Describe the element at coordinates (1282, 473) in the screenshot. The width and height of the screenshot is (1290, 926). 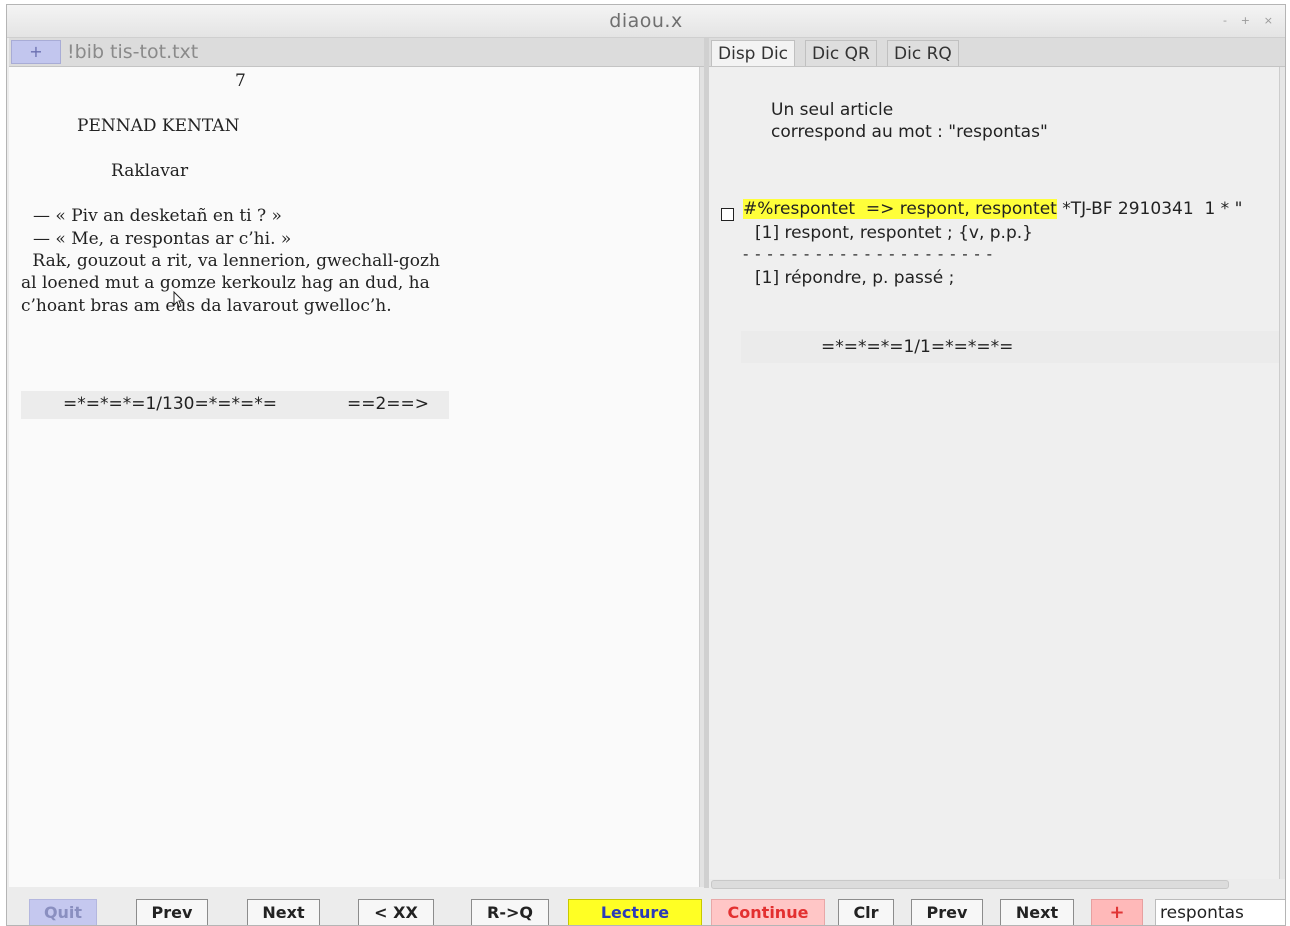
I see `right-scrollbar` at that location.